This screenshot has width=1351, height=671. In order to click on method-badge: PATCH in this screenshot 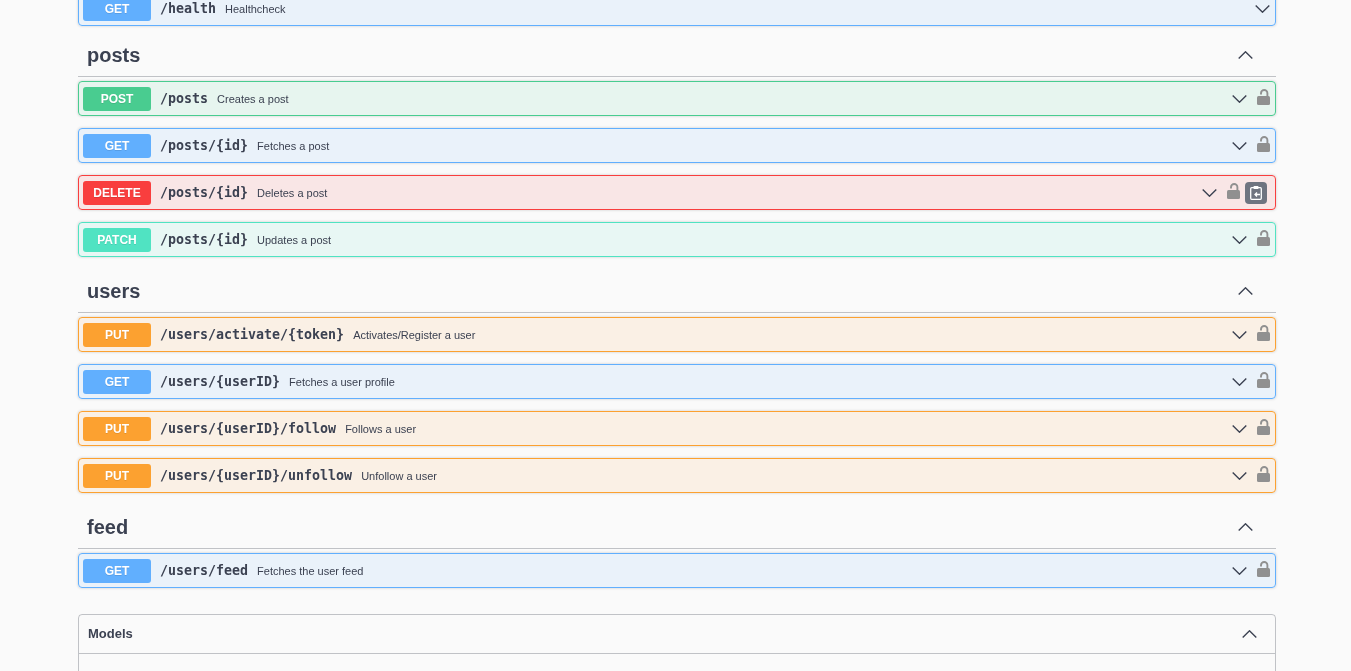, I will do `click(117, 239)`.